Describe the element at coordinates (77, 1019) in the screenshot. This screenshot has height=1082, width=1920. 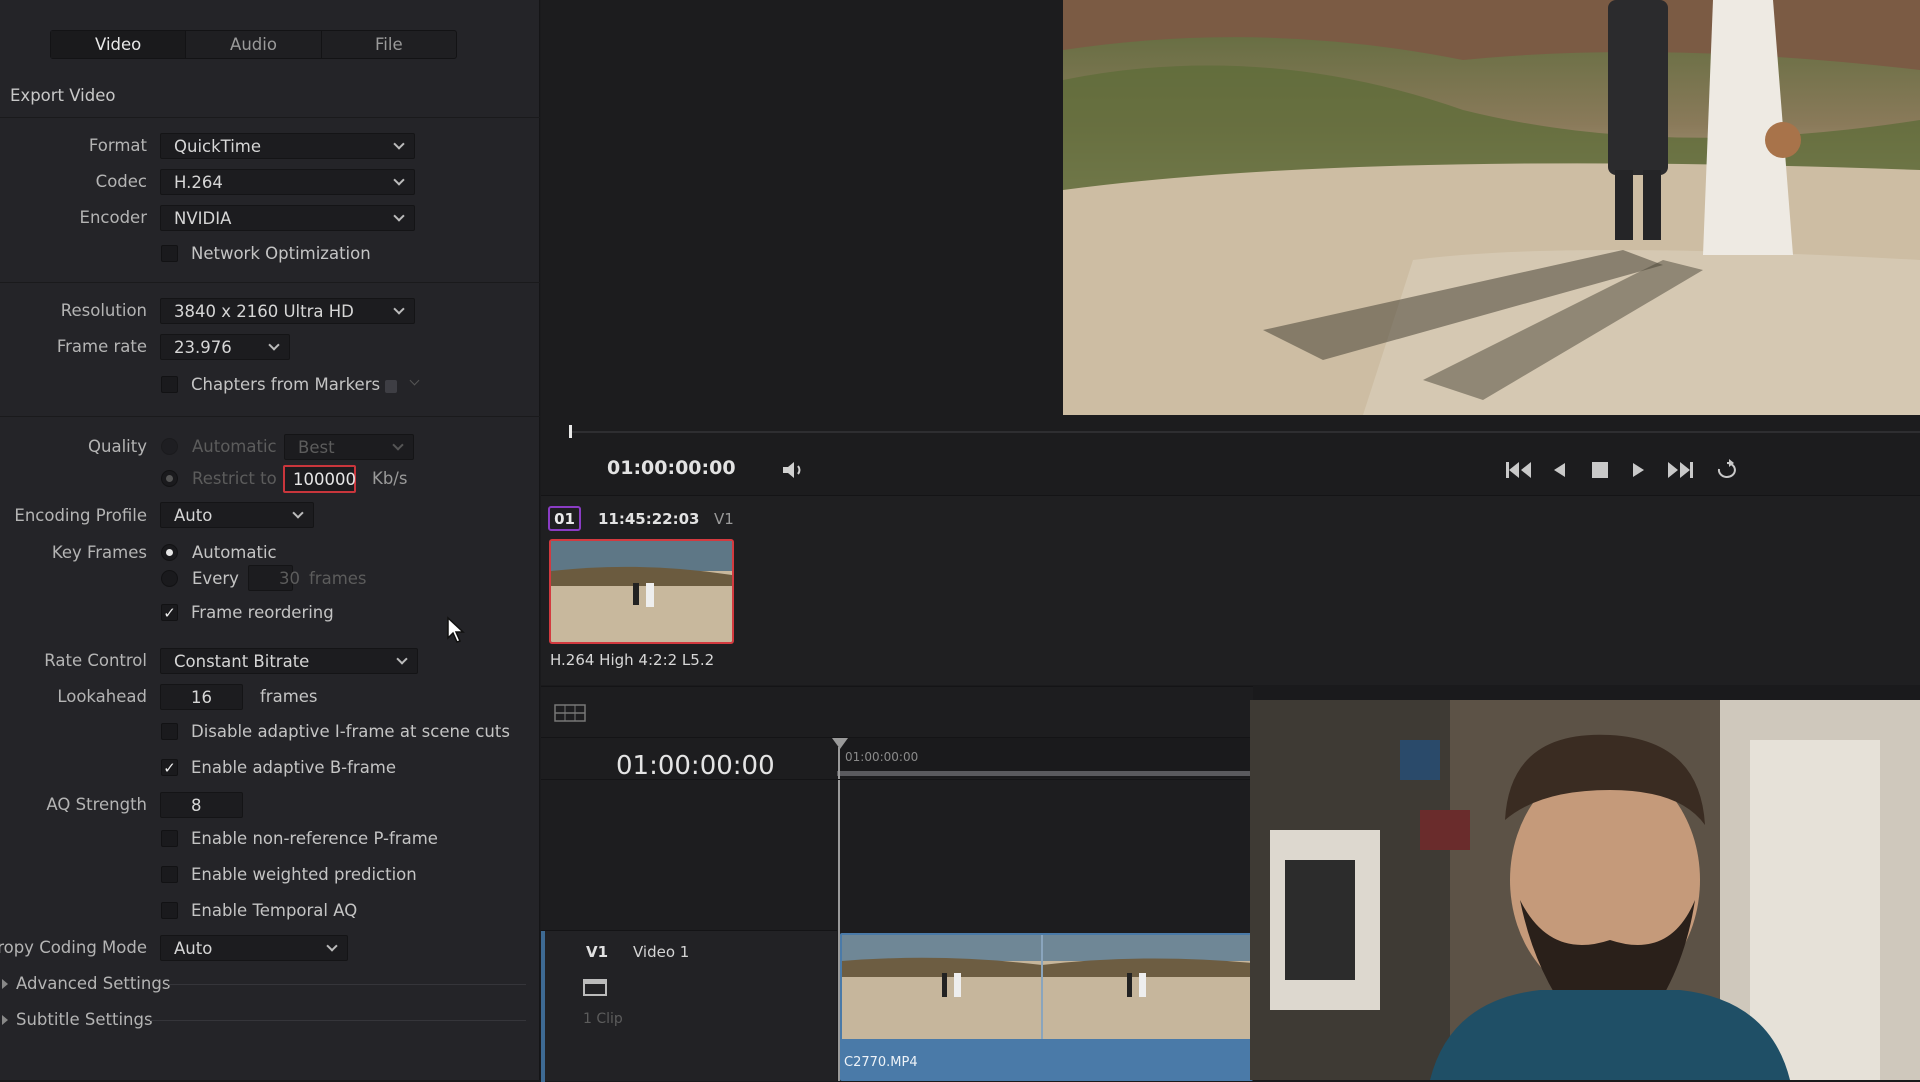
I see `subtitle-settings-toggle: Subtitle Settings` at that location.